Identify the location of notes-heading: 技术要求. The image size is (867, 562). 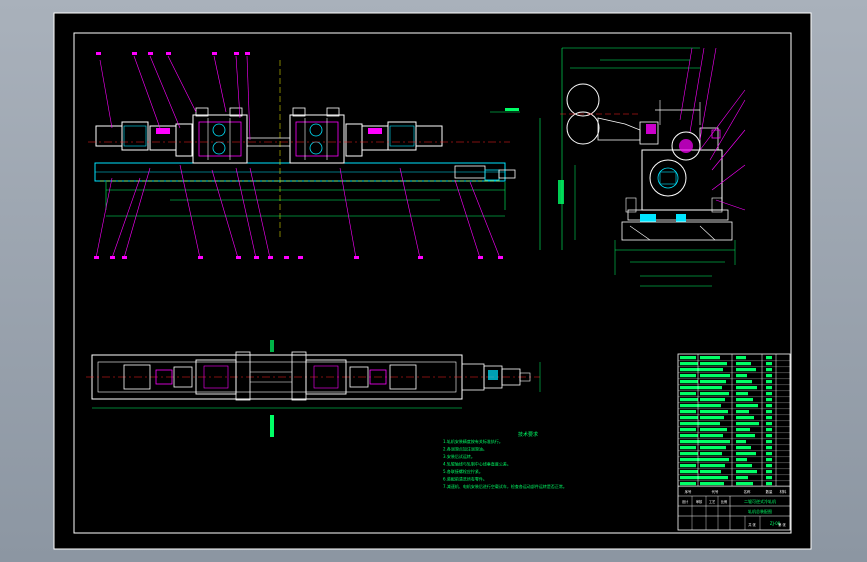
(528, 434).